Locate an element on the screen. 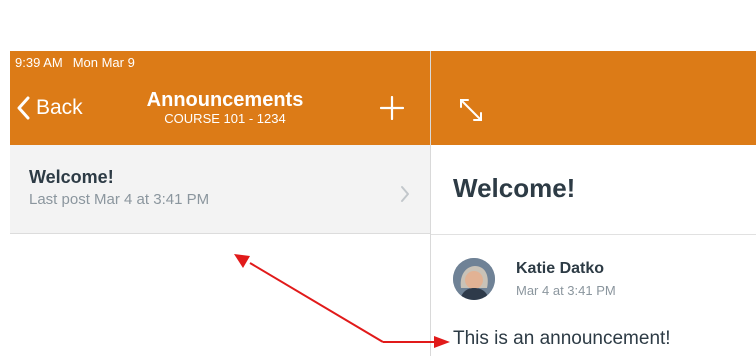 This screenshot has width=756, height=356. announcement-message: This is an announcement! is located at coordinates (562, 338).